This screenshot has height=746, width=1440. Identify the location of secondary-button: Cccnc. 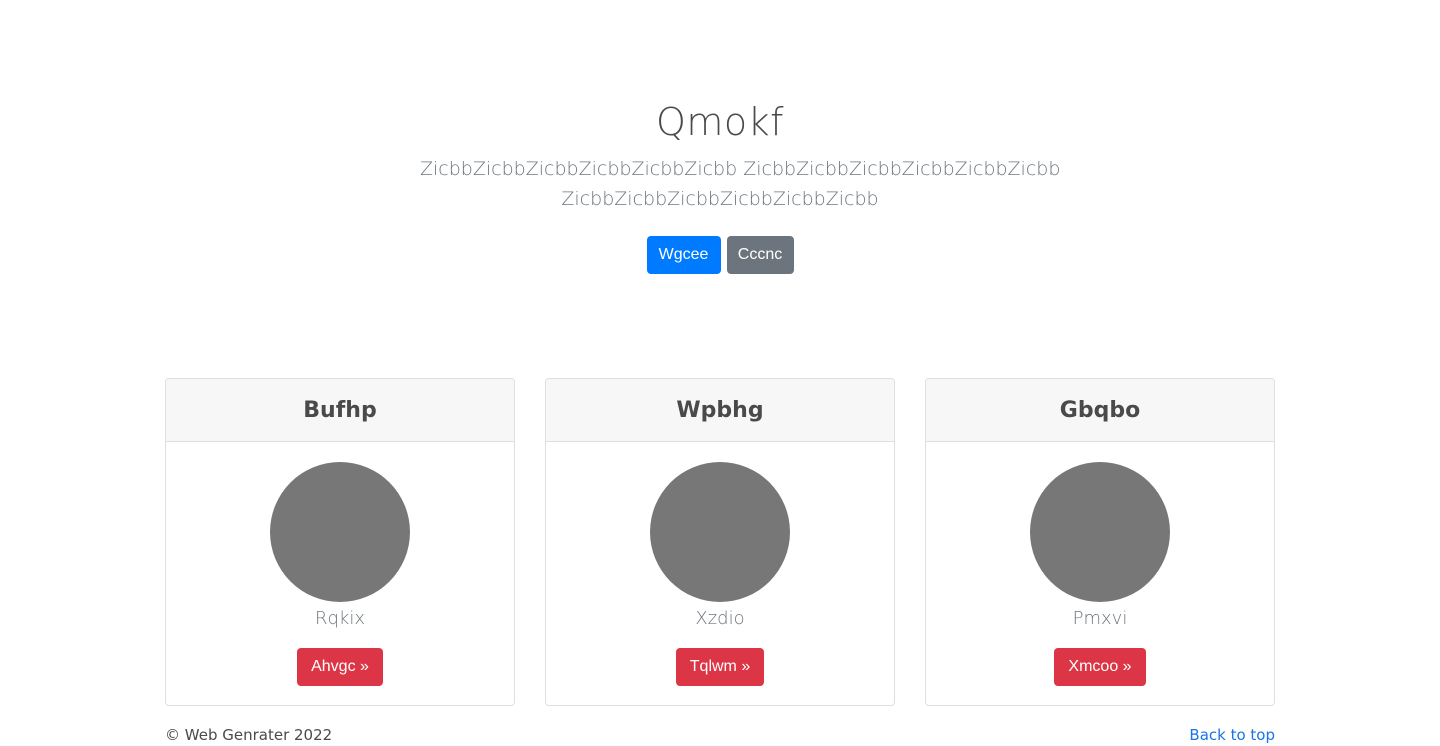
(760, 255).